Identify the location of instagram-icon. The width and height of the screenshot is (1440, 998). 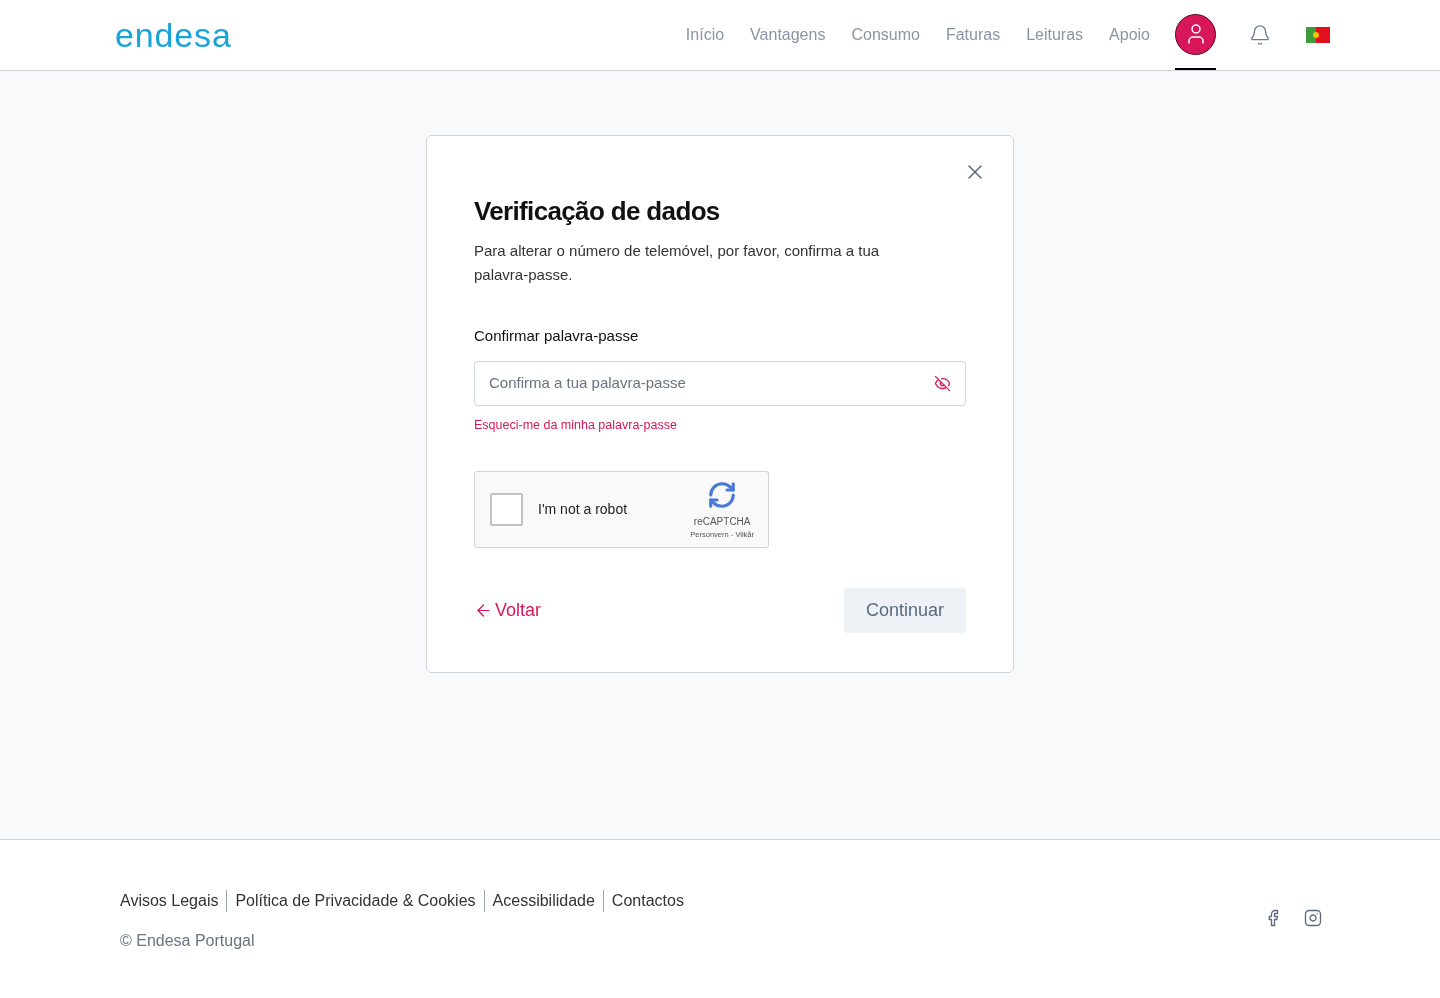
(1313, 918).